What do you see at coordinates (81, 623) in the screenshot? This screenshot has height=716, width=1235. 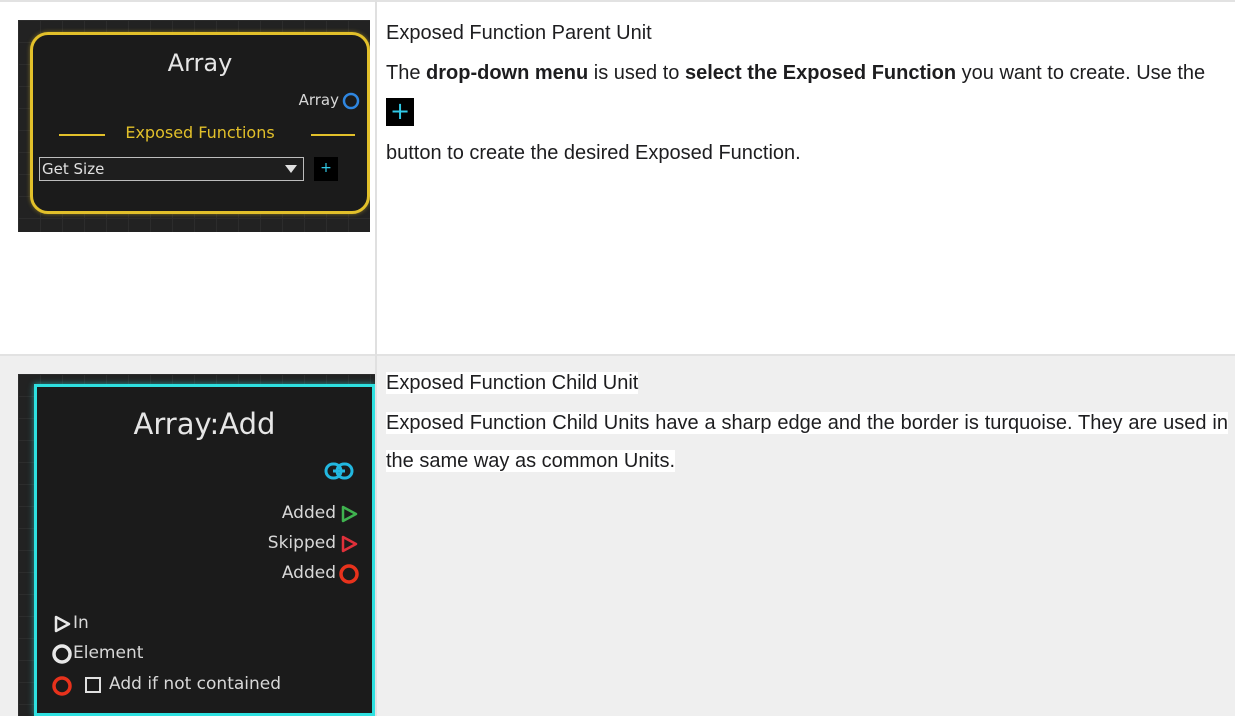 I see `input-label-in: In` at bounding box center [81, 623].